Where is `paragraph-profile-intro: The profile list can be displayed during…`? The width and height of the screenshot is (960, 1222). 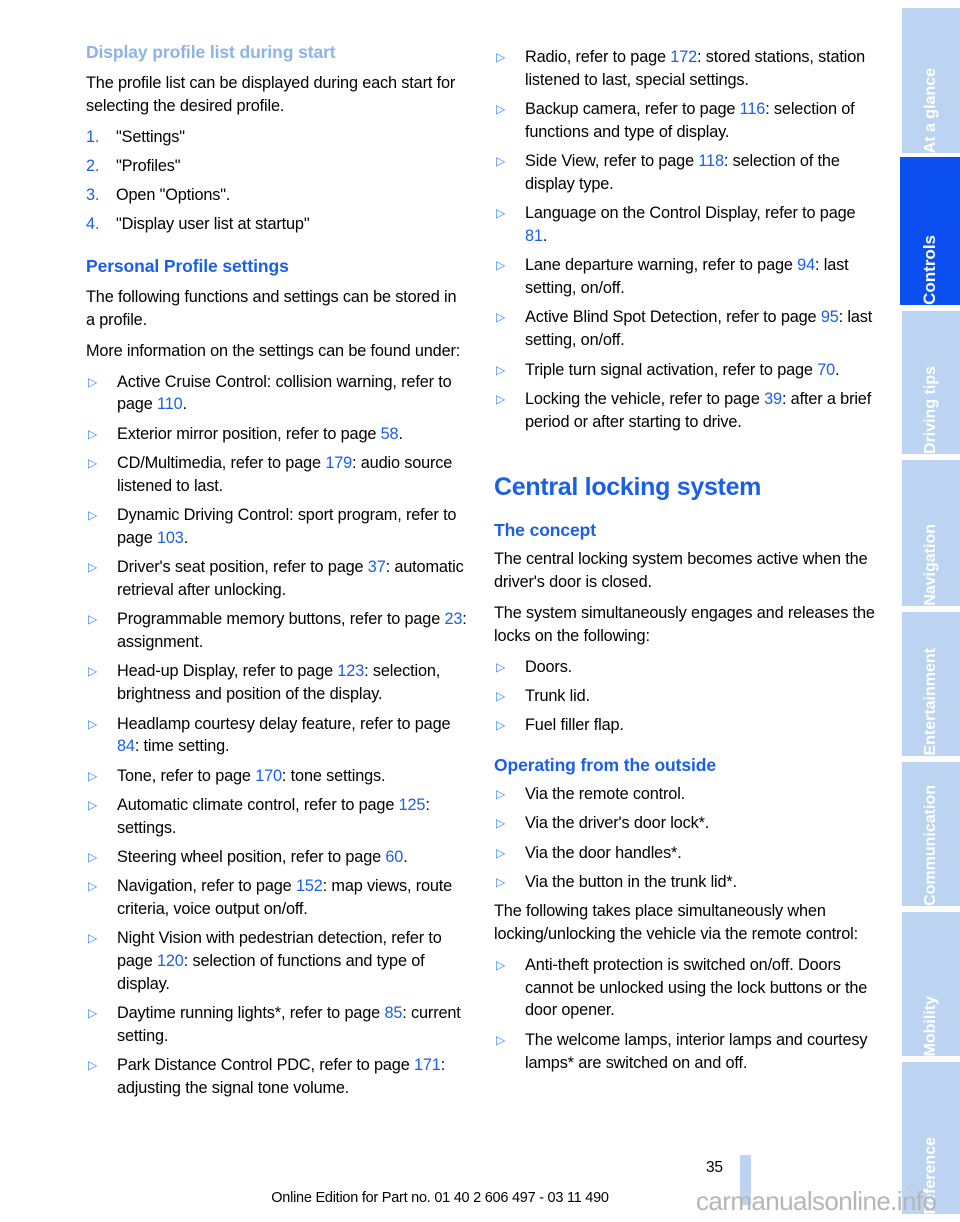 paragraph-profile-intro: The profile list can be displayed during… is located at coordinates (271, 94).